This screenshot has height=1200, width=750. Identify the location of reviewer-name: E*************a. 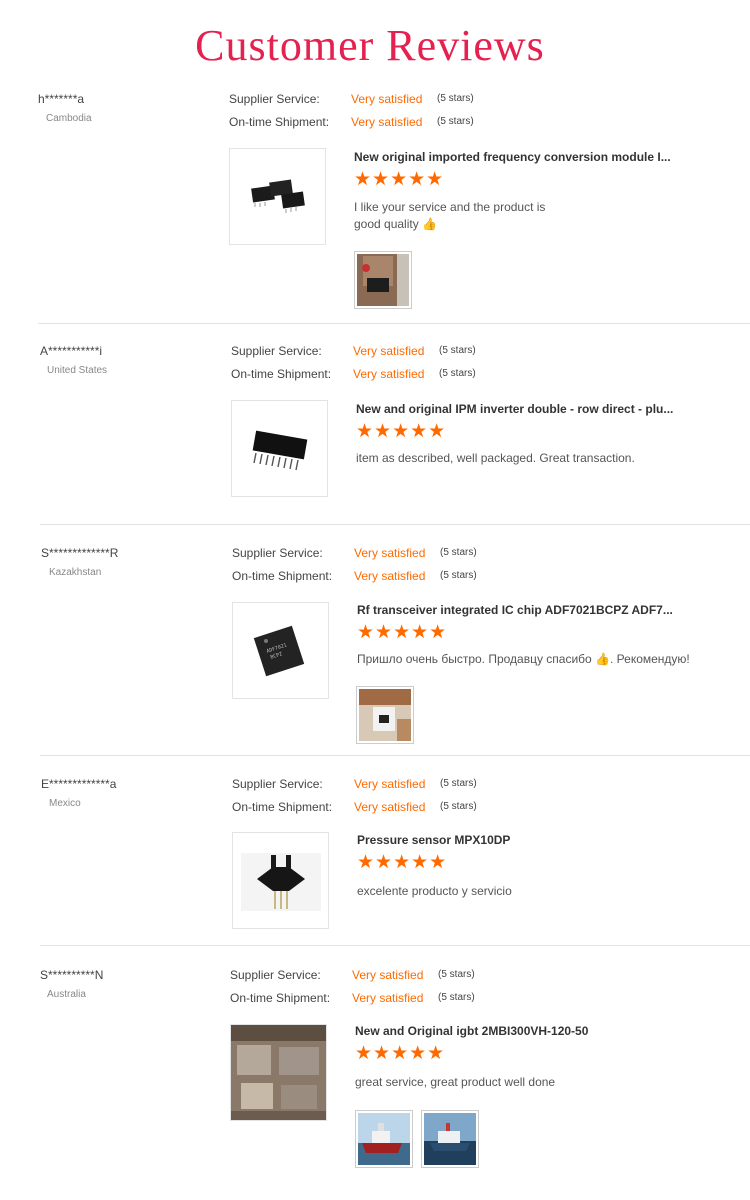
(79, 784).